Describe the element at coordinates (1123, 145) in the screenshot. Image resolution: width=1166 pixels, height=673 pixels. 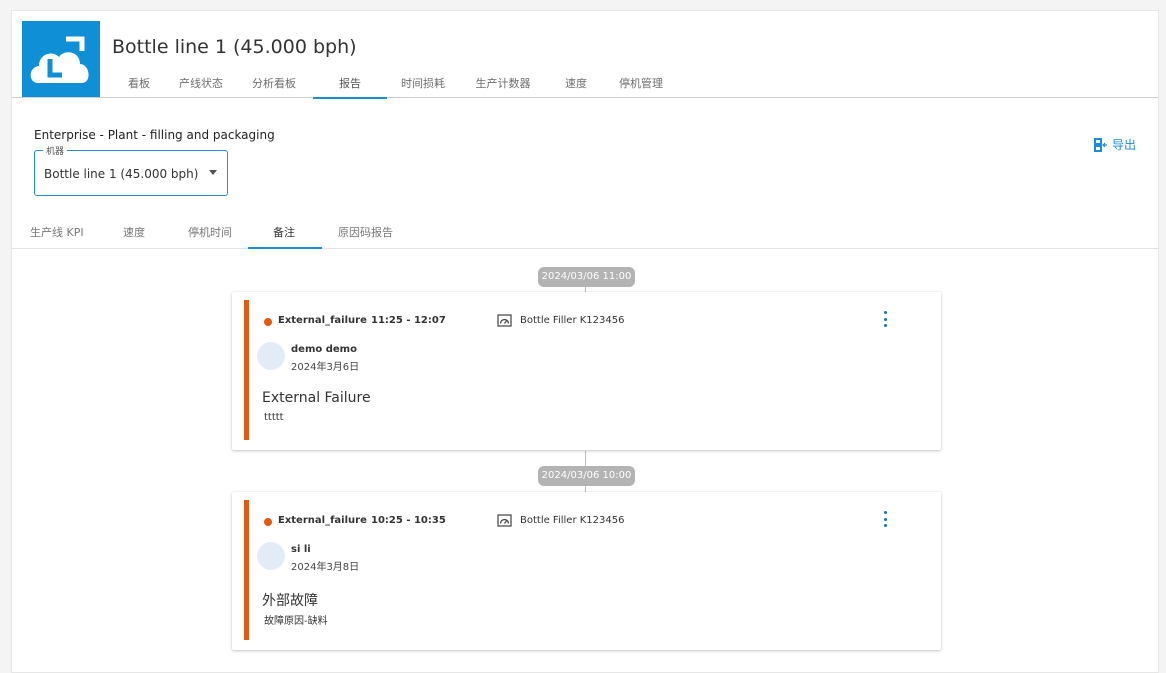
I see `export-label: 导出` at that location.